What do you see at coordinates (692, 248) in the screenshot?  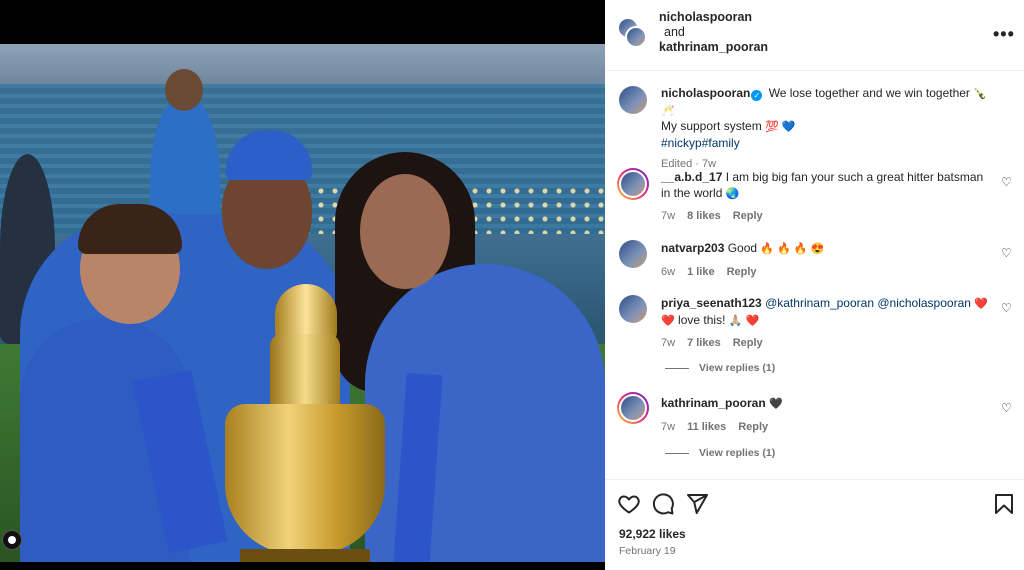 I see `comment-username: natvarp203` at bounding box center [692, 248].